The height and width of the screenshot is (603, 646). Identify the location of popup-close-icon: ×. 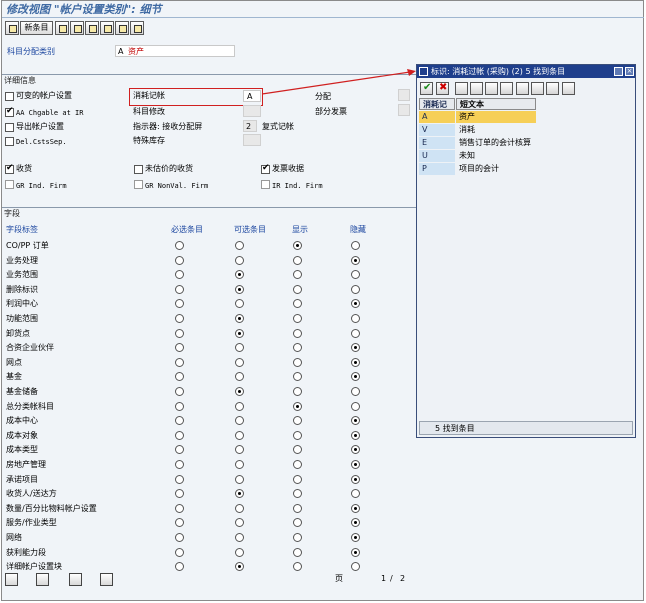
(629, 71).